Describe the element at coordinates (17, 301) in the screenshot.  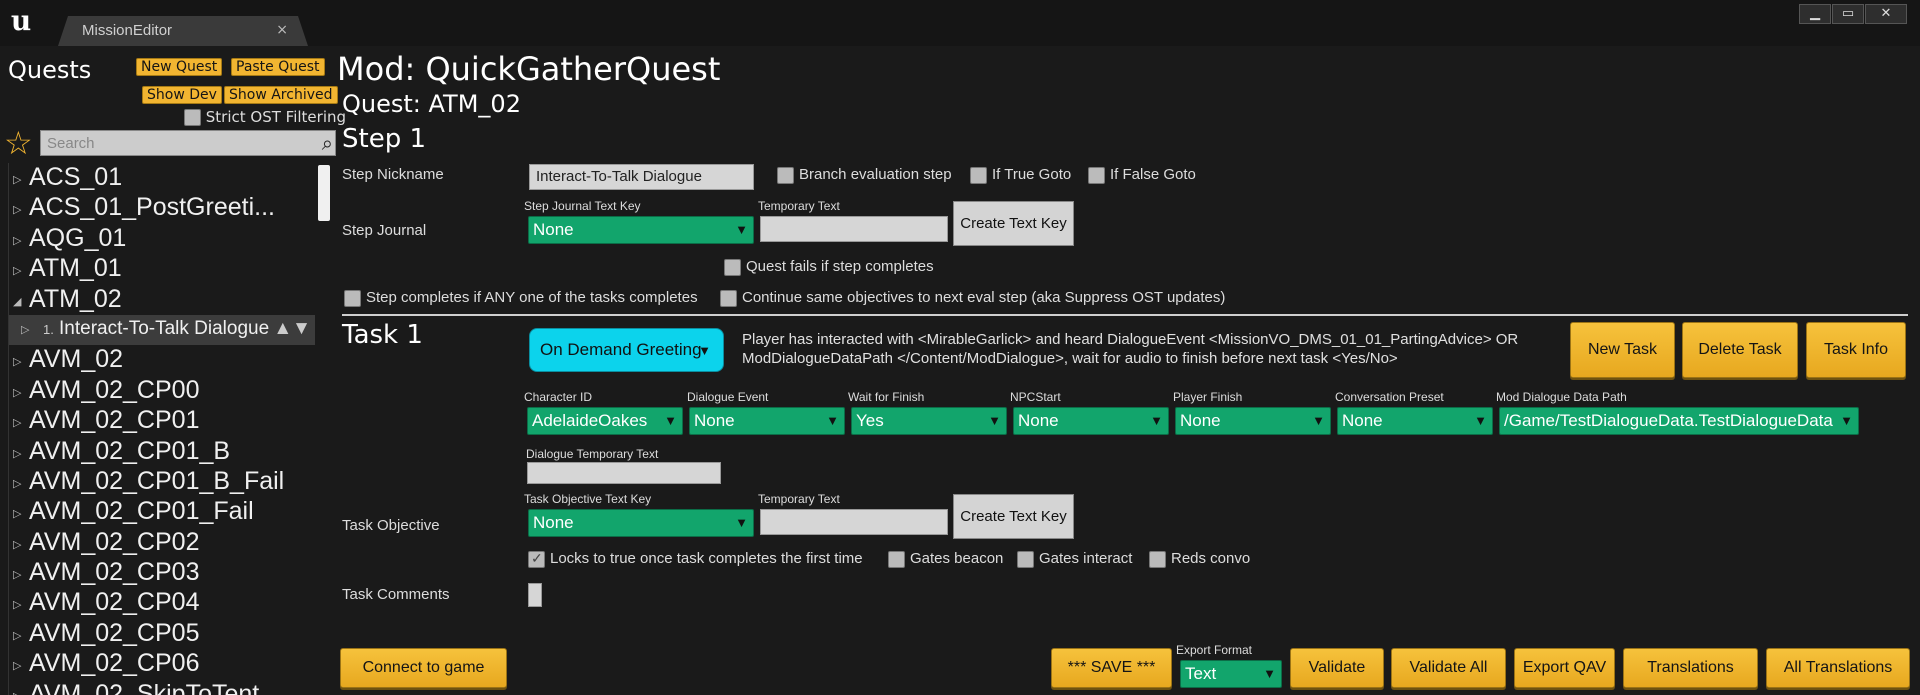
I see `collapse-arrow-icon: ◢` at that location.